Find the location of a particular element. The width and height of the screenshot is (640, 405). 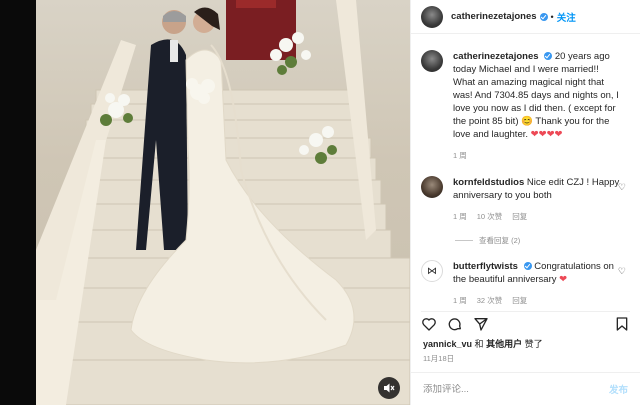

comment-icon is located at coordinates (455, 326).